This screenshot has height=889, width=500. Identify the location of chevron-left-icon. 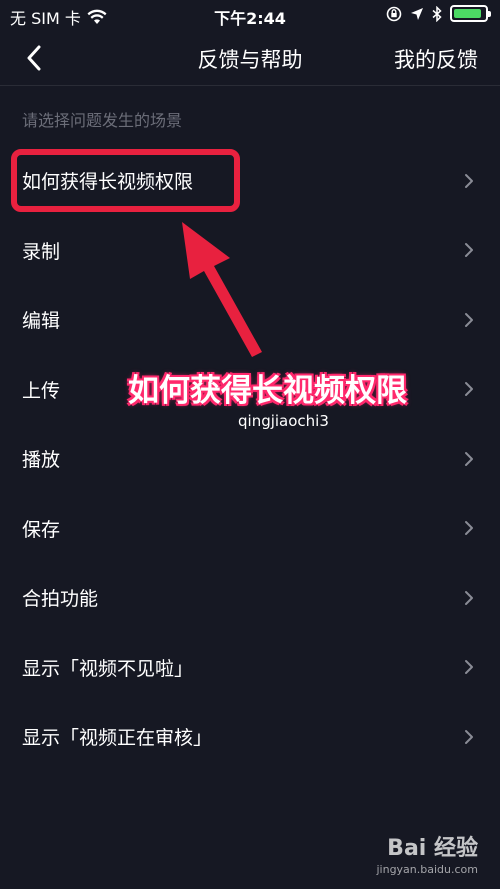
(34, 58).